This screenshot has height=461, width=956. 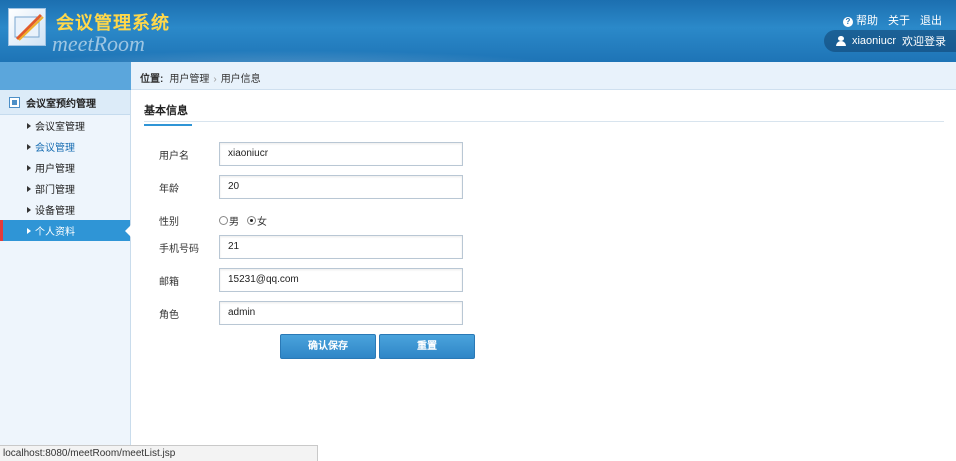 I want to click on reset-button: 重置, so click(x=427, y=346).